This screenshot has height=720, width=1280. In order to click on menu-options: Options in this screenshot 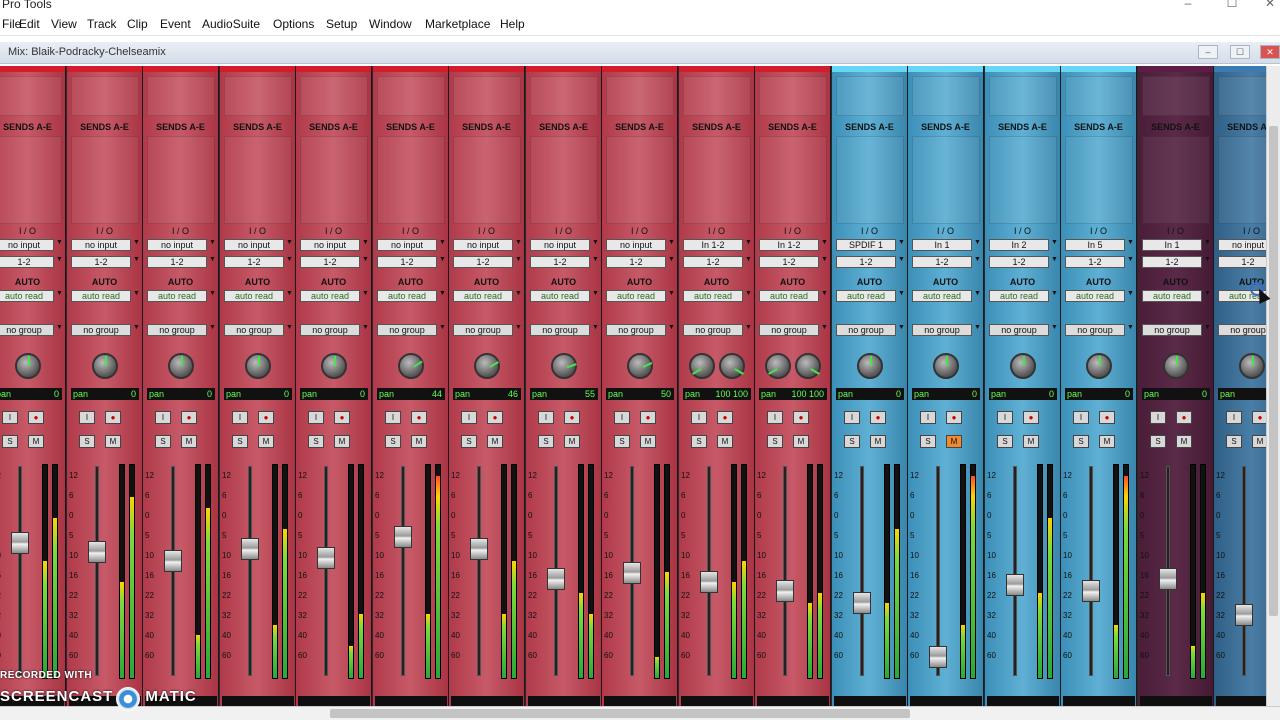, I will do `click(293, 24)`.